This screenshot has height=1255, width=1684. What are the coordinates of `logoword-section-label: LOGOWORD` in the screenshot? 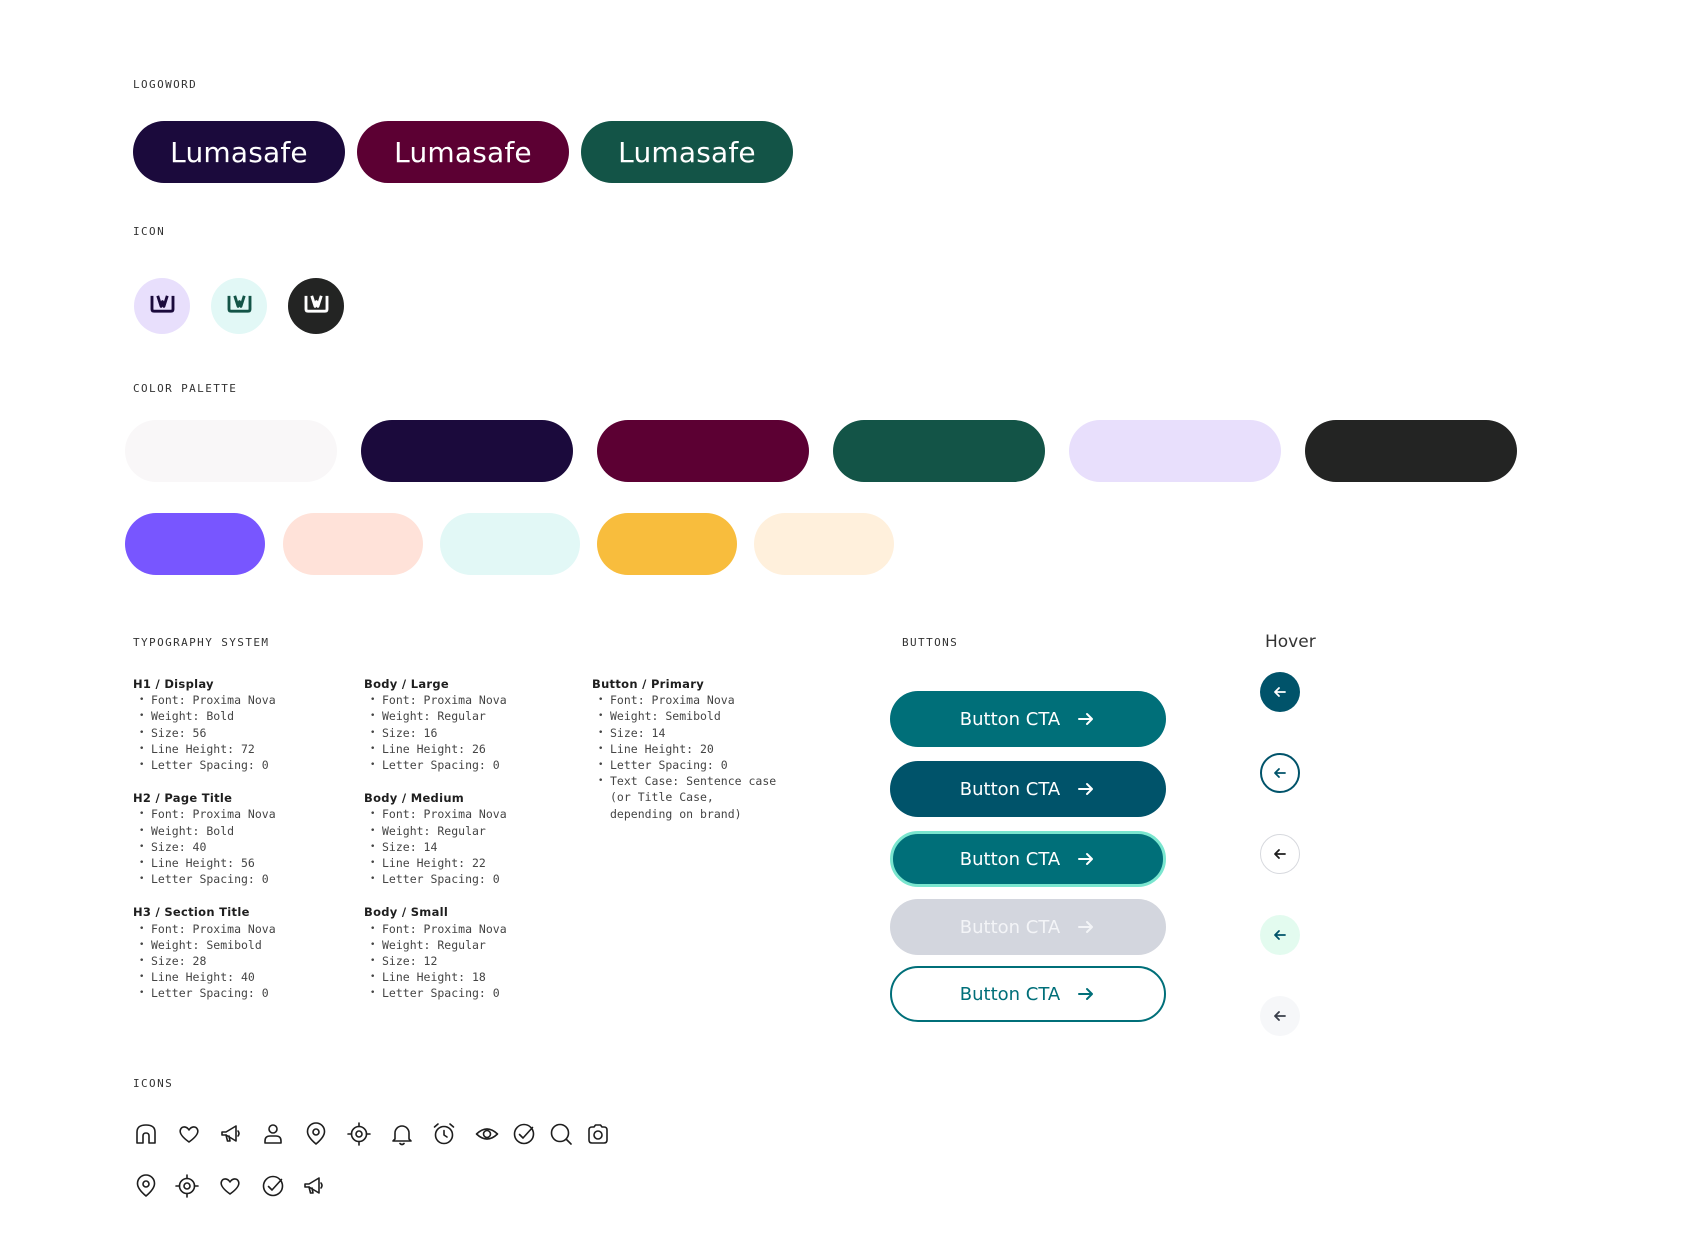 It's located at (165, 84).